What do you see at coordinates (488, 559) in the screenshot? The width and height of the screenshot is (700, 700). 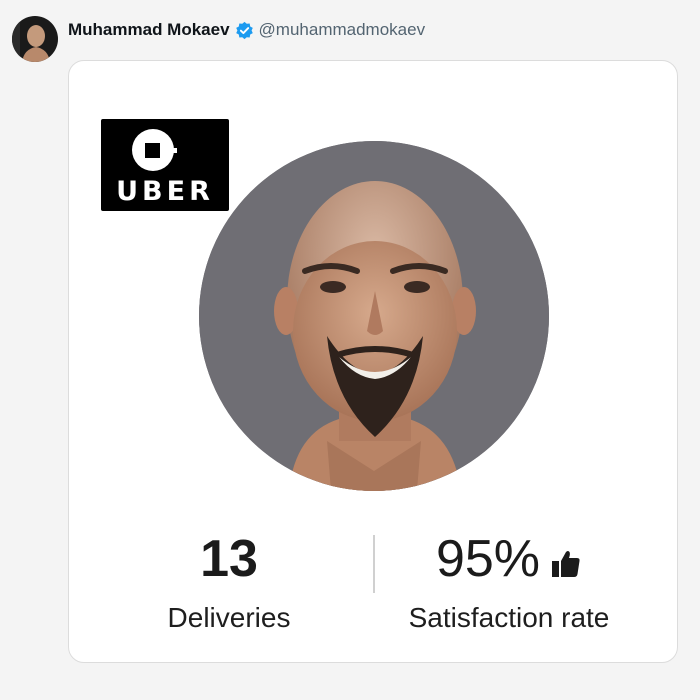 I see `satisfaction-percent: 95%` at bounding box center [488, 559].